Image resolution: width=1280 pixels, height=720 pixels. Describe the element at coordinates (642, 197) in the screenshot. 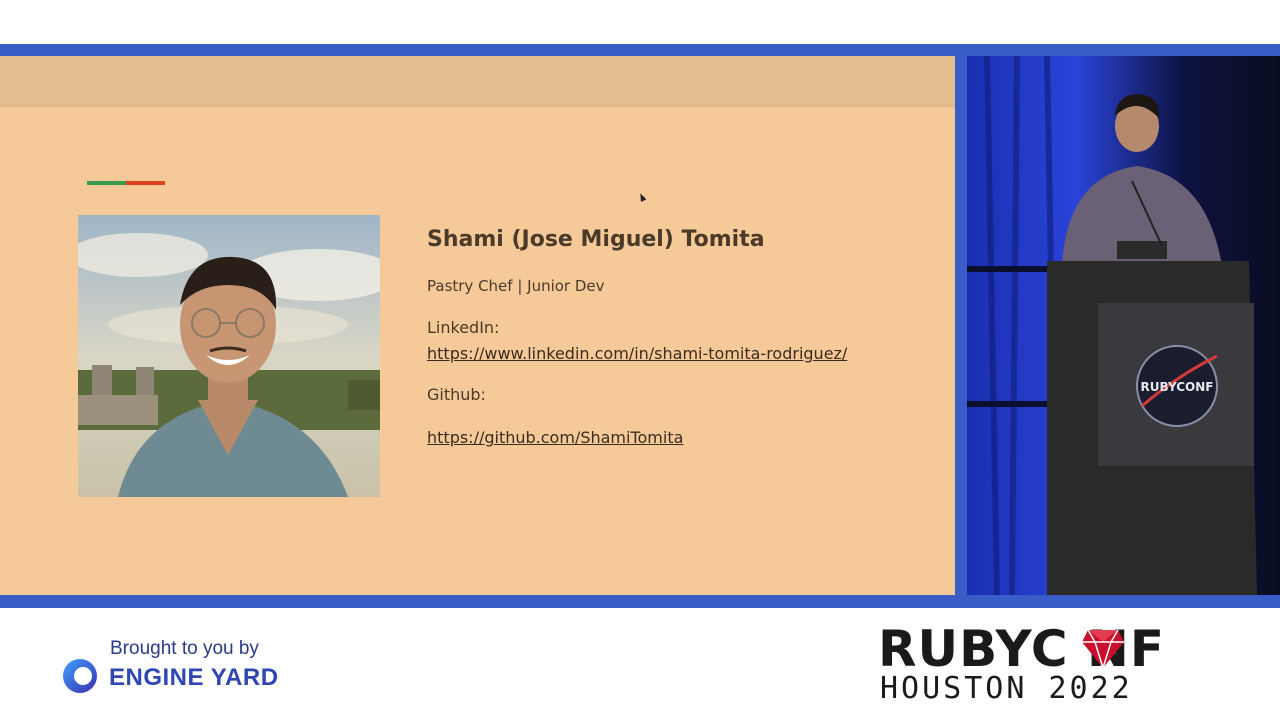

I see `mouse-cursor-icon` at that location.